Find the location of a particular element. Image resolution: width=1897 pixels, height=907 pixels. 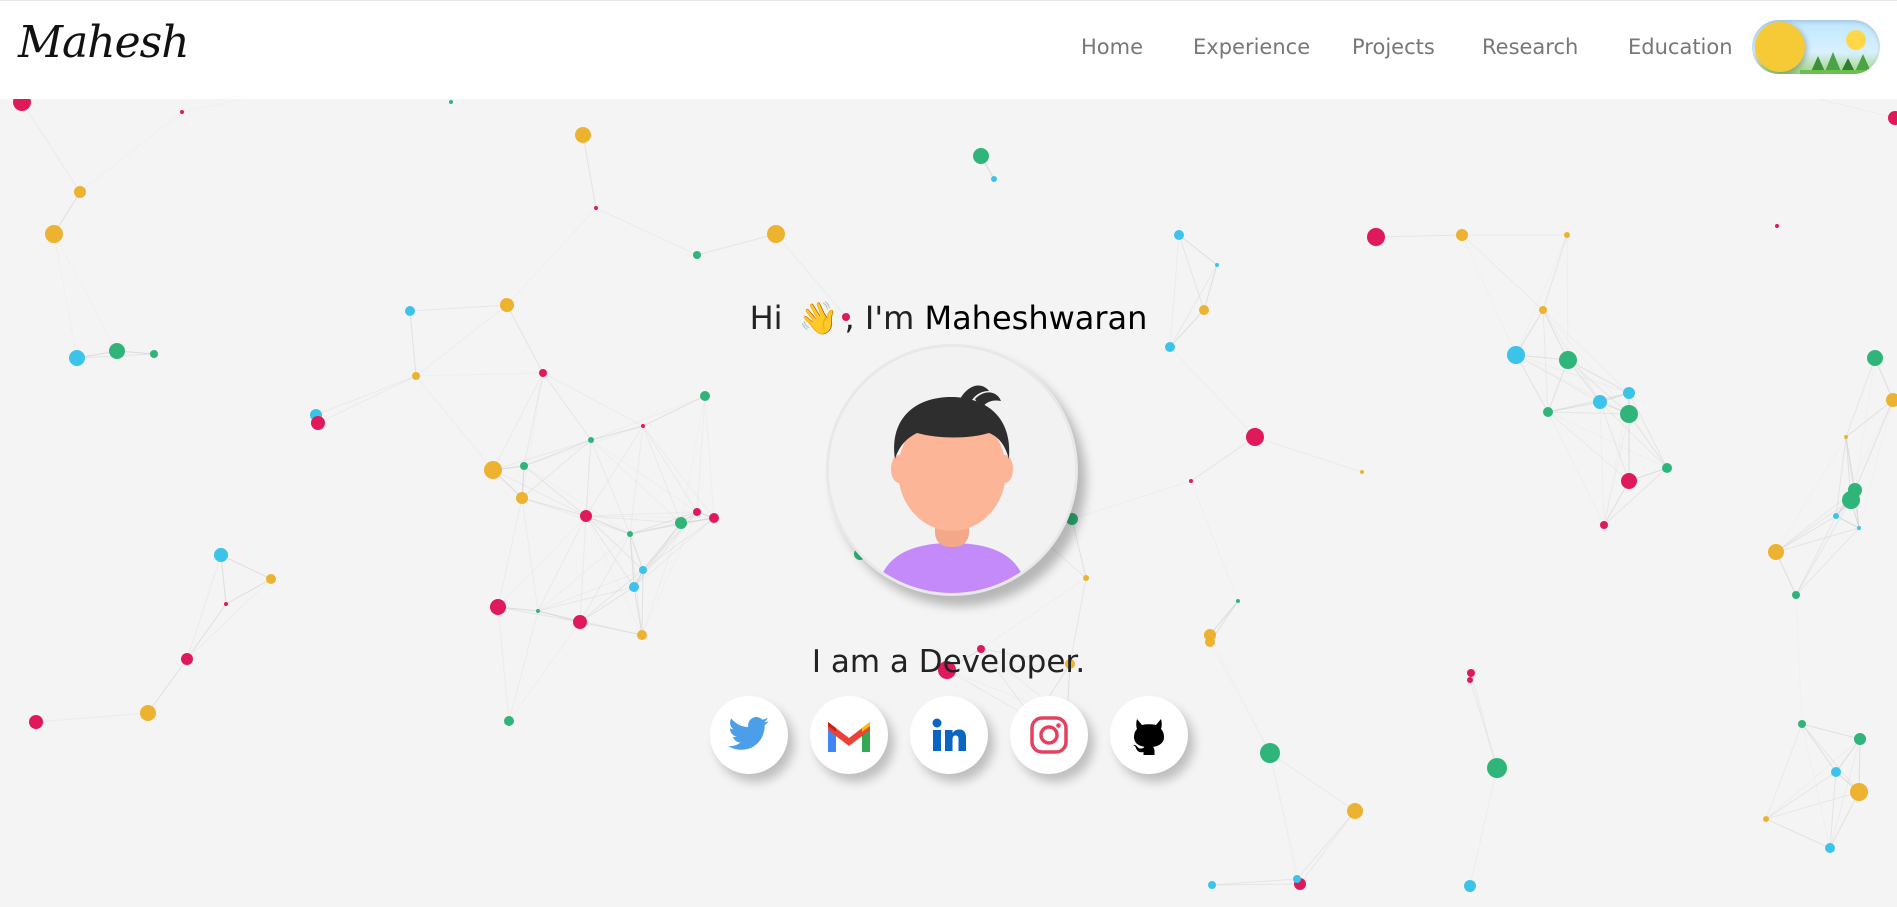

toggle-knob is located at coordinates (1780, 47).